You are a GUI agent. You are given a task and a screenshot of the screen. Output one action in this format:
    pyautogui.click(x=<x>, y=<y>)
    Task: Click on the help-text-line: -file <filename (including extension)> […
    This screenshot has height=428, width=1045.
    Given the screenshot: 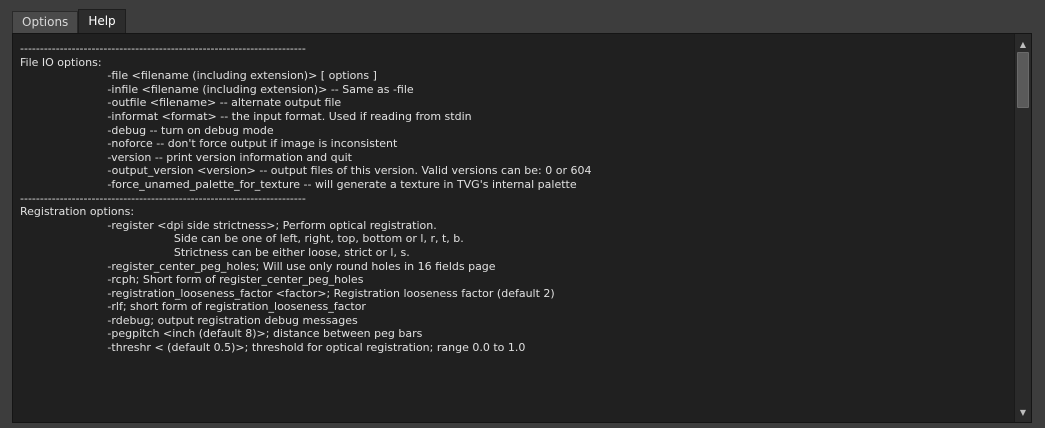 What is the action you would take?
    pyautogui.click(x=198, y=76)
    